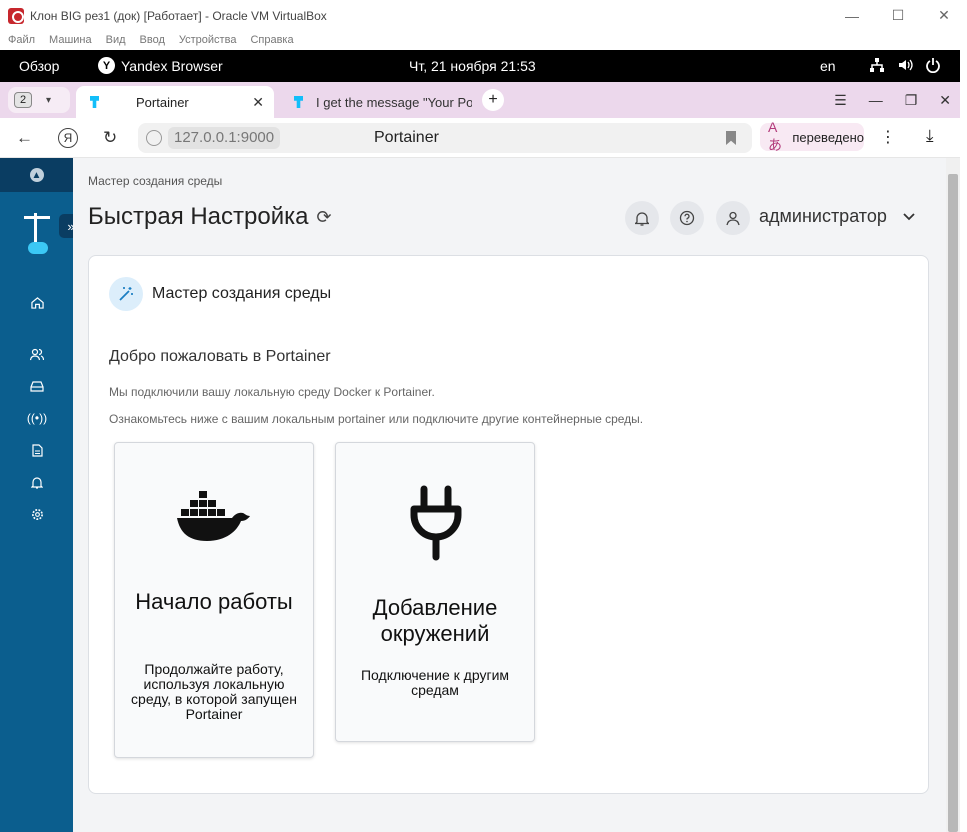 This screenshot has height=832, width=967. What do you see at coordinates (731, 138) in the screenshot?
I see `bookmark-icon` at bounding box center [731, 138].